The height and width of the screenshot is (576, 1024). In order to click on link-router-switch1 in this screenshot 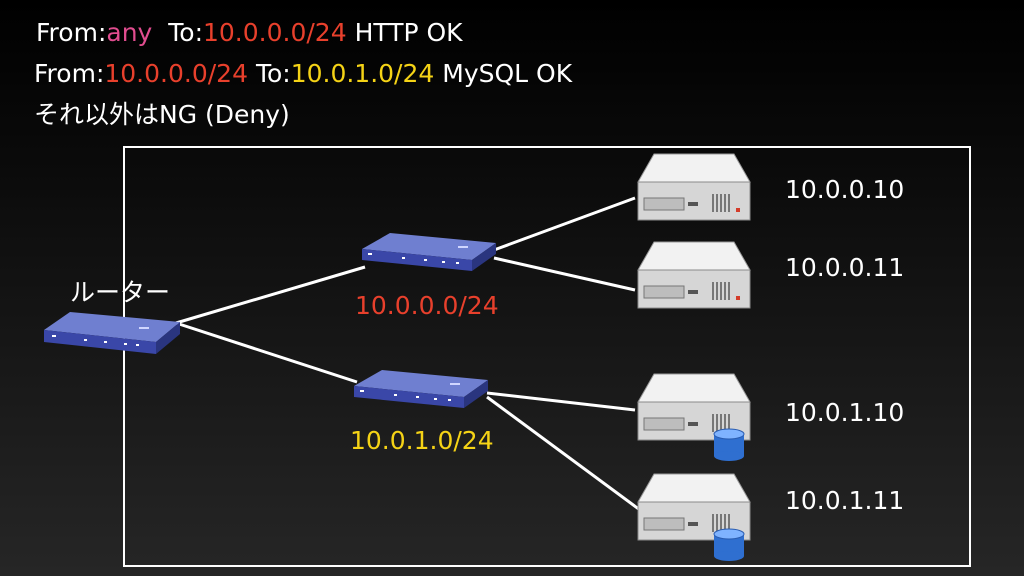, I will do `click(266, 352)`.